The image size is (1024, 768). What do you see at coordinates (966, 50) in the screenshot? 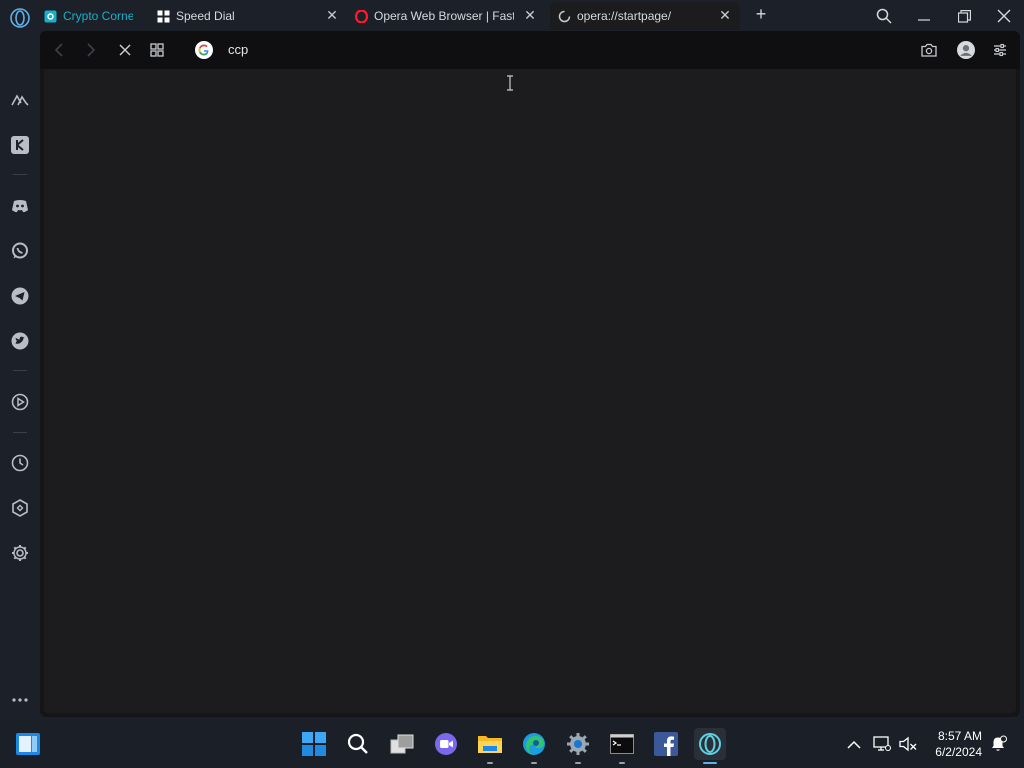
I see `profile-avatar` at bounding box center [966, 50].